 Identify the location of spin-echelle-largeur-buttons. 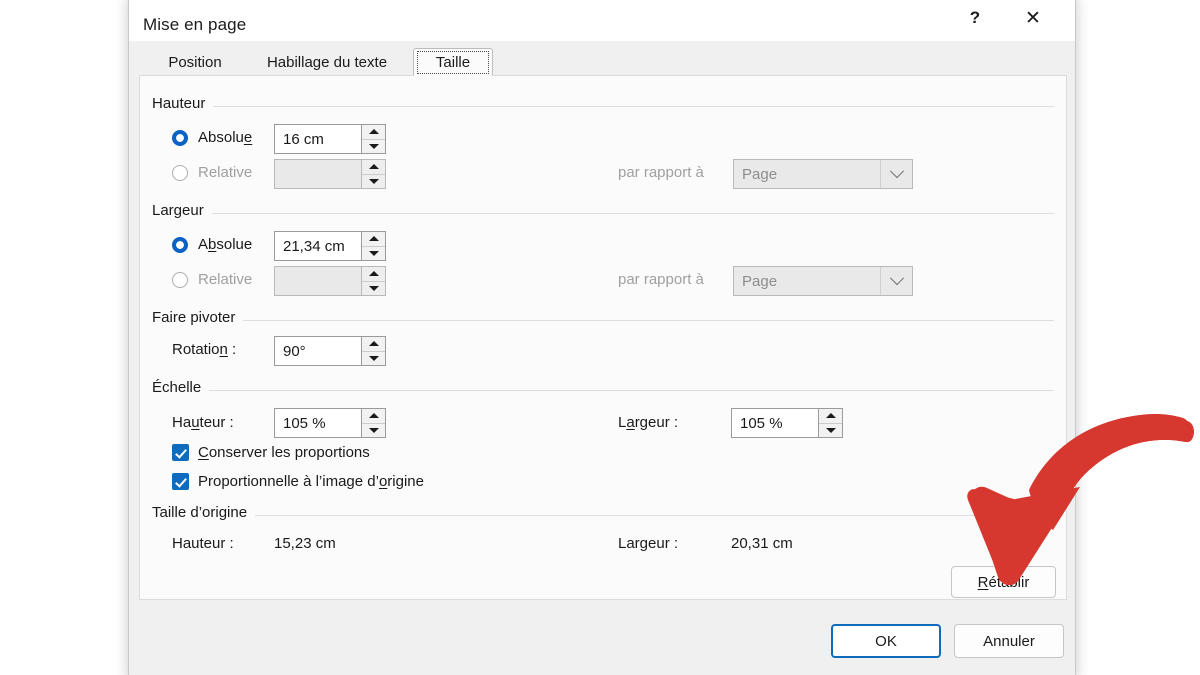
(830, 423).